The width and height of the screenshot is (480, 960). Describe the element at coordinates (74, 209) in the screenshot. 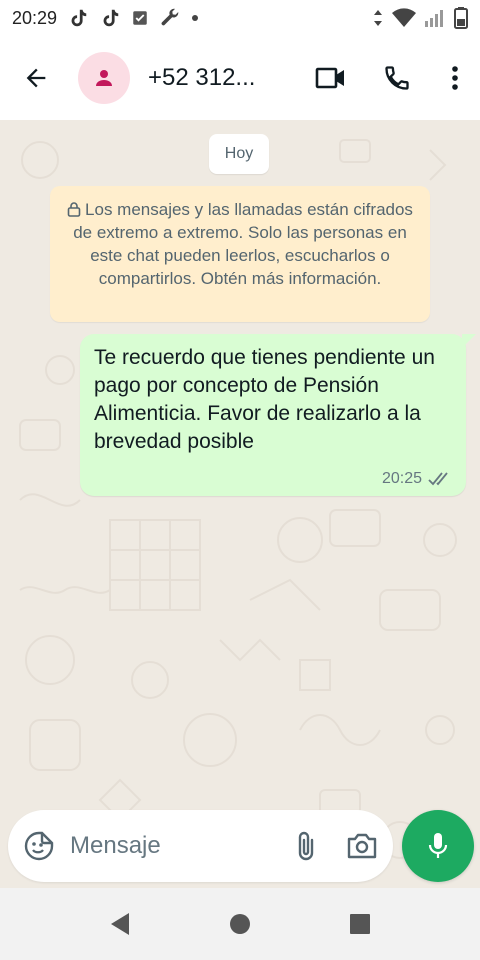

I see `lock-icon` at that location.